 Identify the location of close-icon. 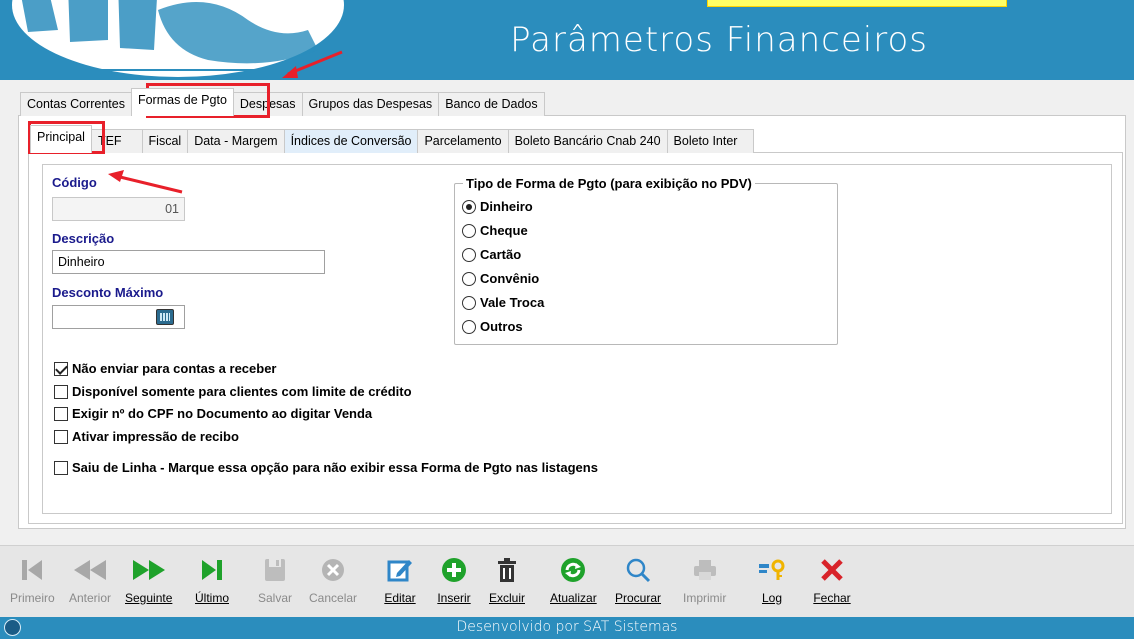
(832, 570).